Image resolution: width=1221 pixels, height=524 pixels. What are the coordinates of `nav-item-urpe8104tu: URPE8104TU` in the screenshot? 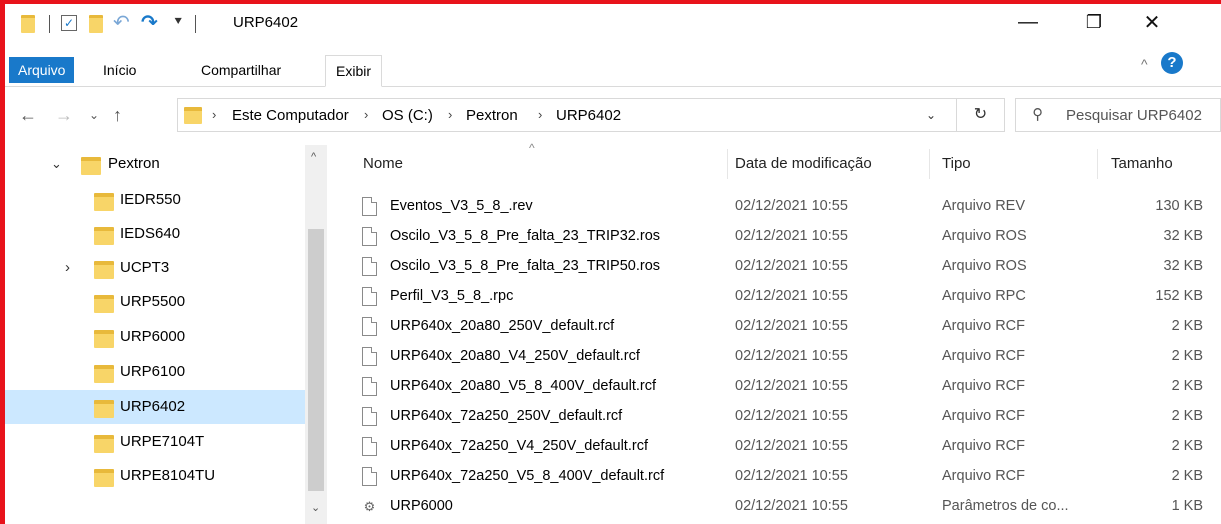 It's located at (155, 476).